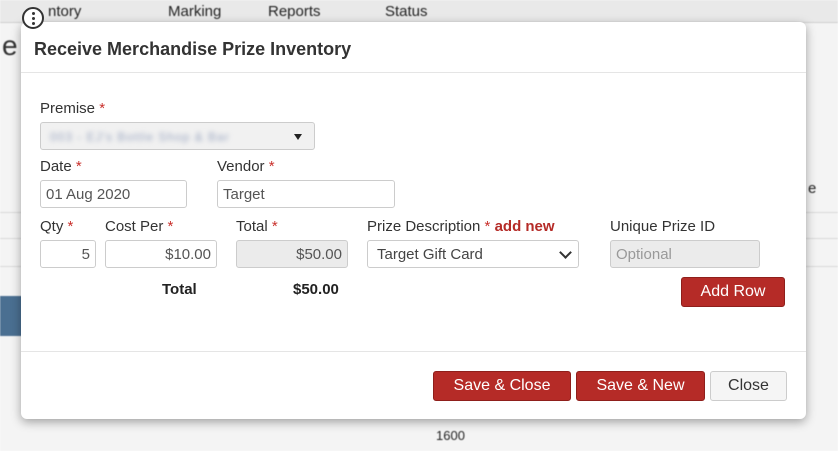 The height and width of the screenshot is (451, 838). I want to click on qty-field, so click(68, 254).